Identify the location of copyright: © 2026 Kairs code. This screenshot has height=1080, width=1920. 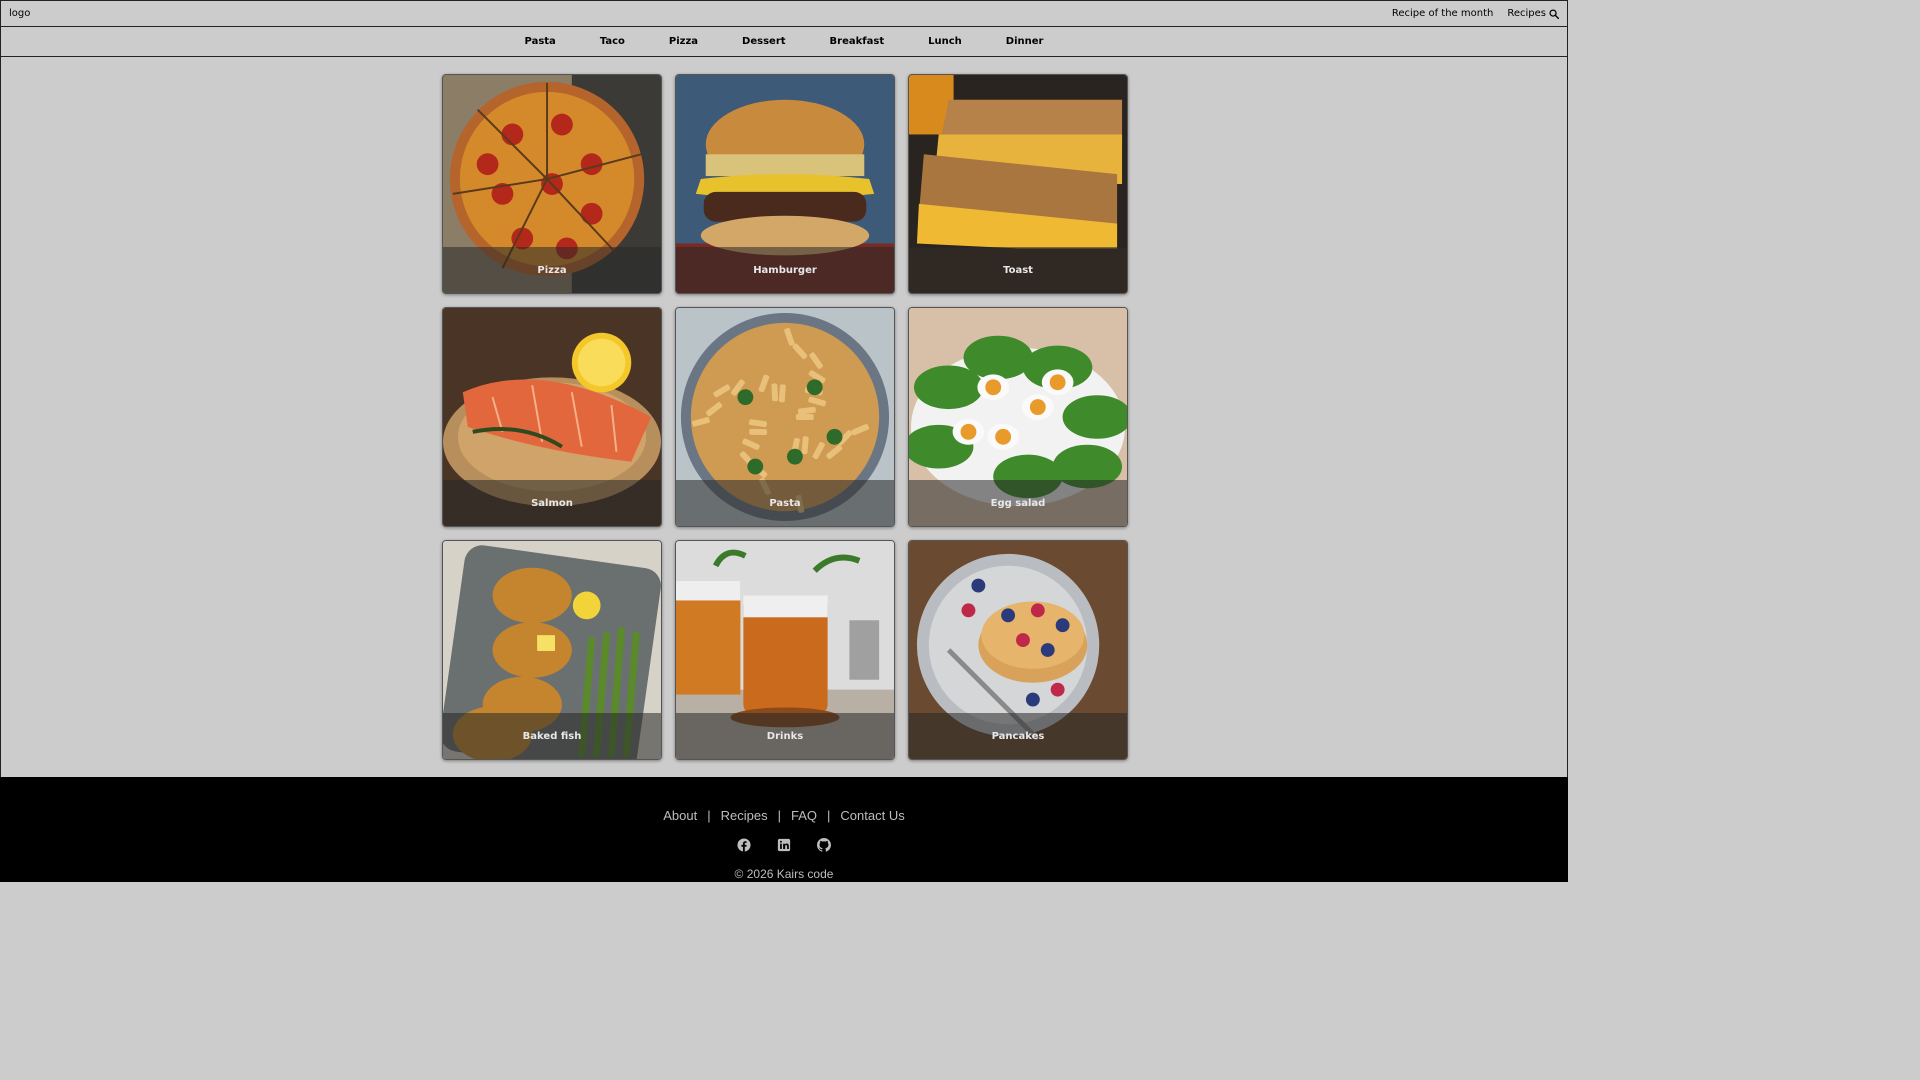
(784, 874).